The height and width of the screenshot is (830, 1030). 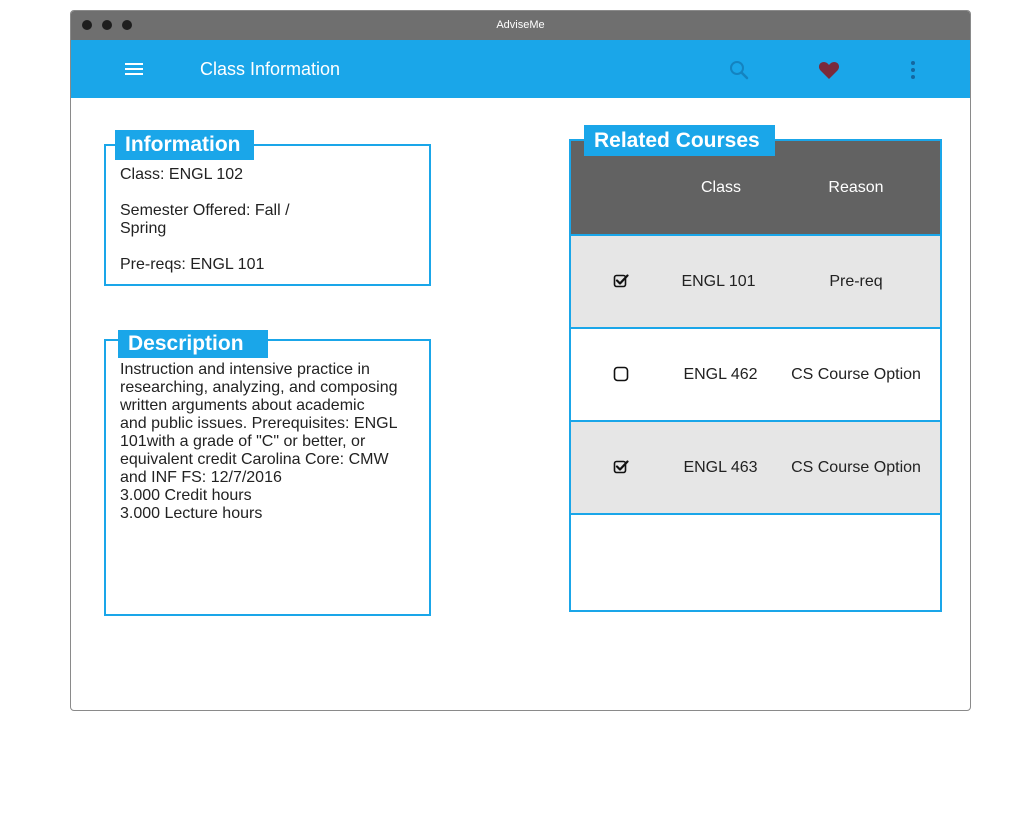 What do you see at coordinates (913, 70) in the screenshot?
I see `more-vert-icon` at bounding box center [913, 70].